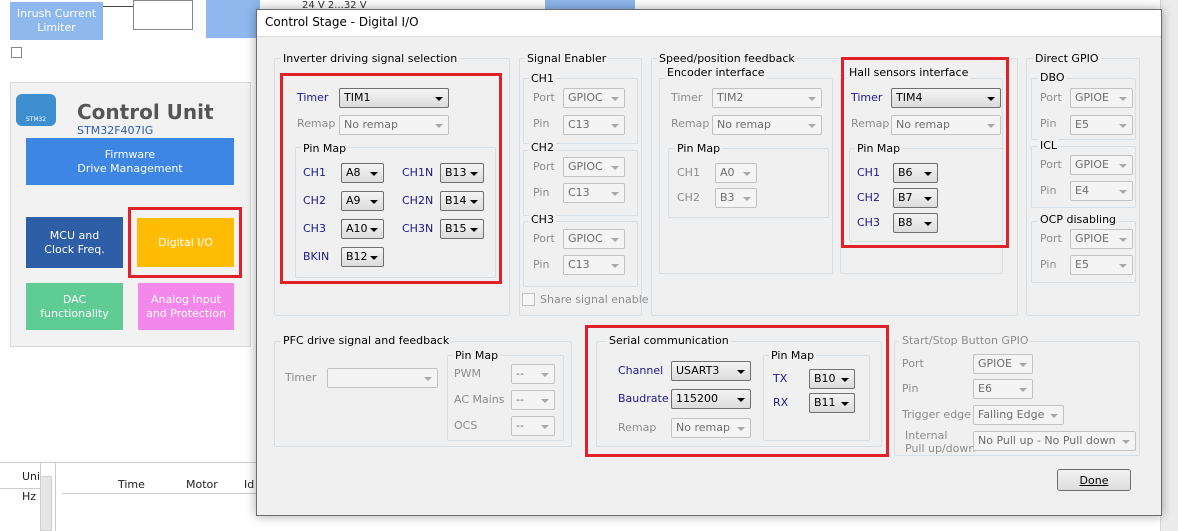 The width and height of the screenshot is (1178, 531). Describe the element at coordinates (1018, 415) in the screenshot. I see `startstop-trigger-select: Falling Edge` at that location.